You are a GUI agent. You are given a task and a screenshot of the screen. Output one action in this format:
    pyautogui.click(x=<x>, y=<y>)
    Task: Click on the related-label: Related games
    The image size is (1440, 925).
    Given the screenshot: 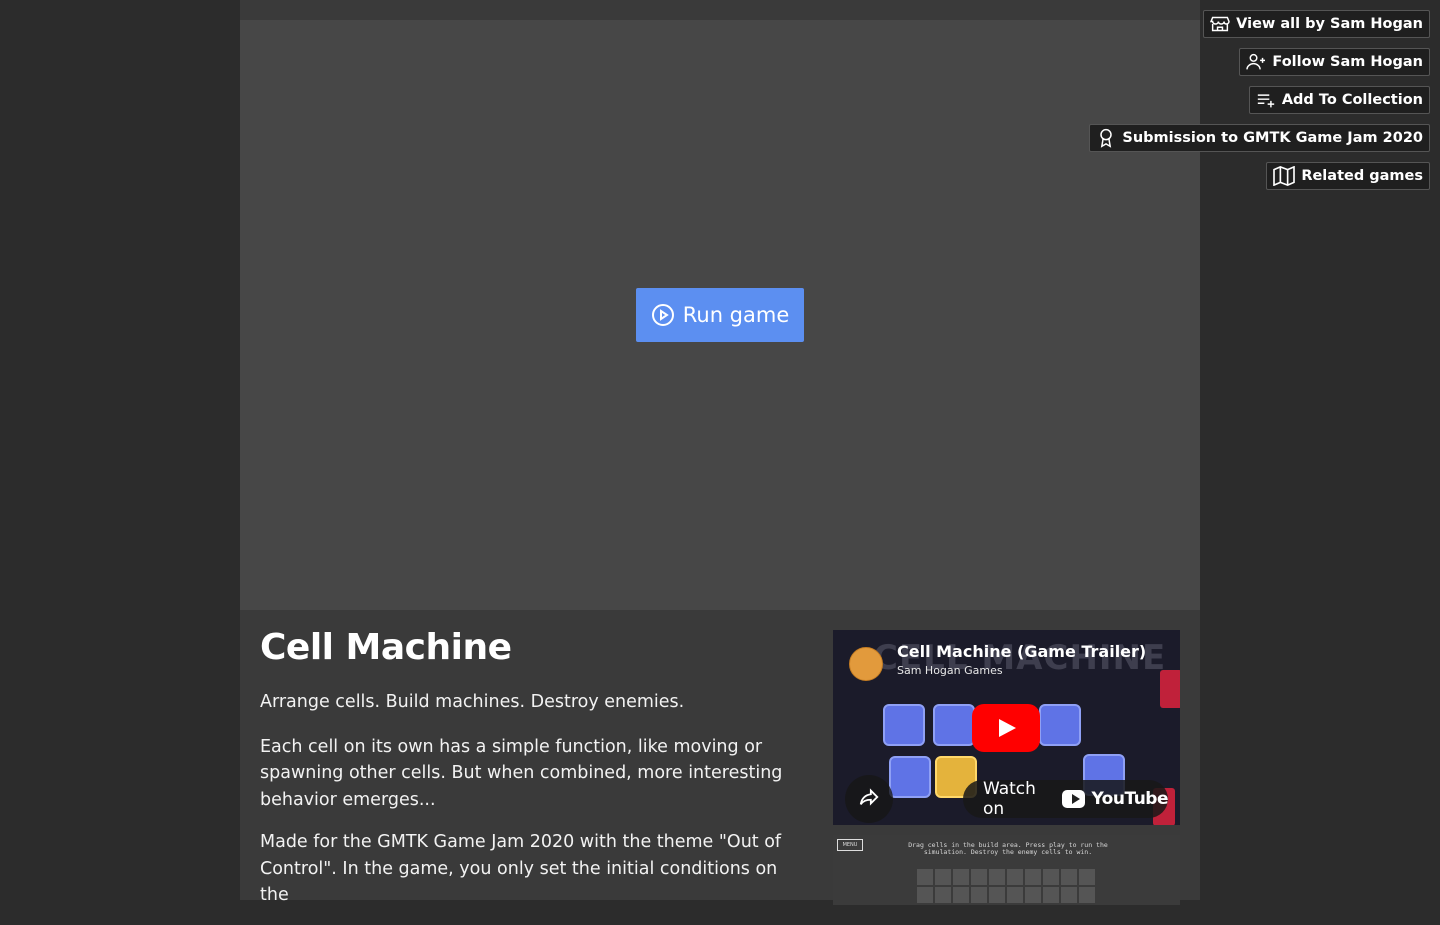 What is the action you would take?
    pyautogui.click(x=1362, y=176)
    